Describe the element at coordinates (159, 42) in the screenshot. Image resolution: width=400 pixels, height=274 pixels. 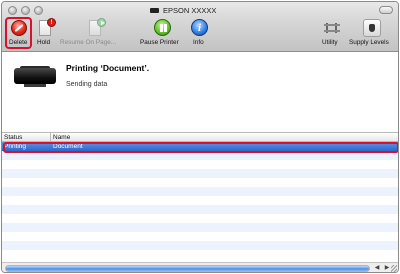
I see `pause-printer-label: Pause Printer` at that location.